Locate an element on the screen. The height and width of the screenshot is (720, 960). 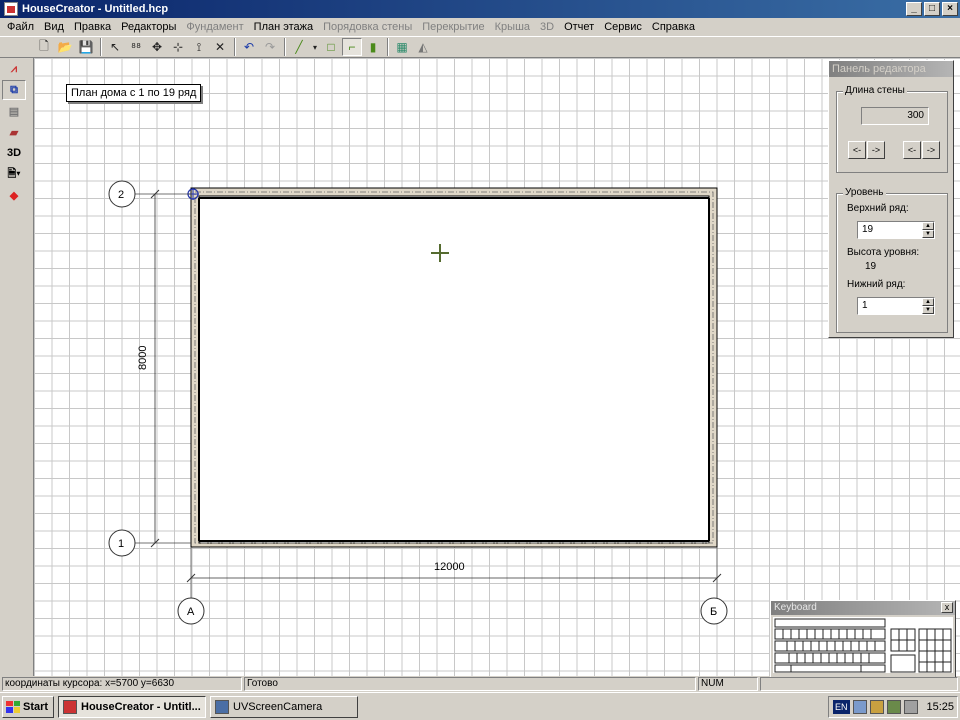
menu-floor-plan: План этажа is located at coordinates (283, 27).